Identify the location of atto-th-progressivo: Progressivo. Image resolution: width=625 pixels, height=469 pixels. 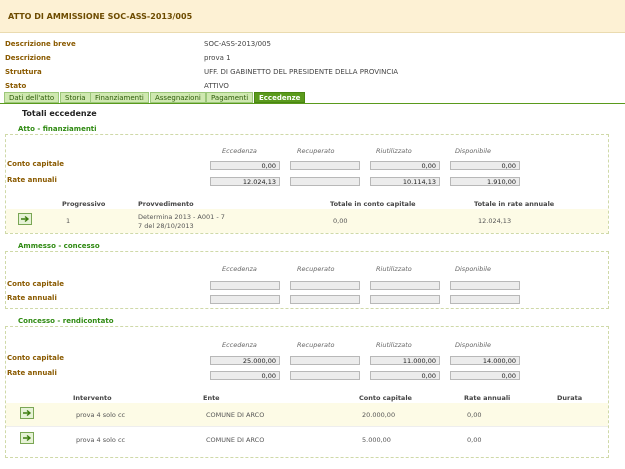
(84, 204).